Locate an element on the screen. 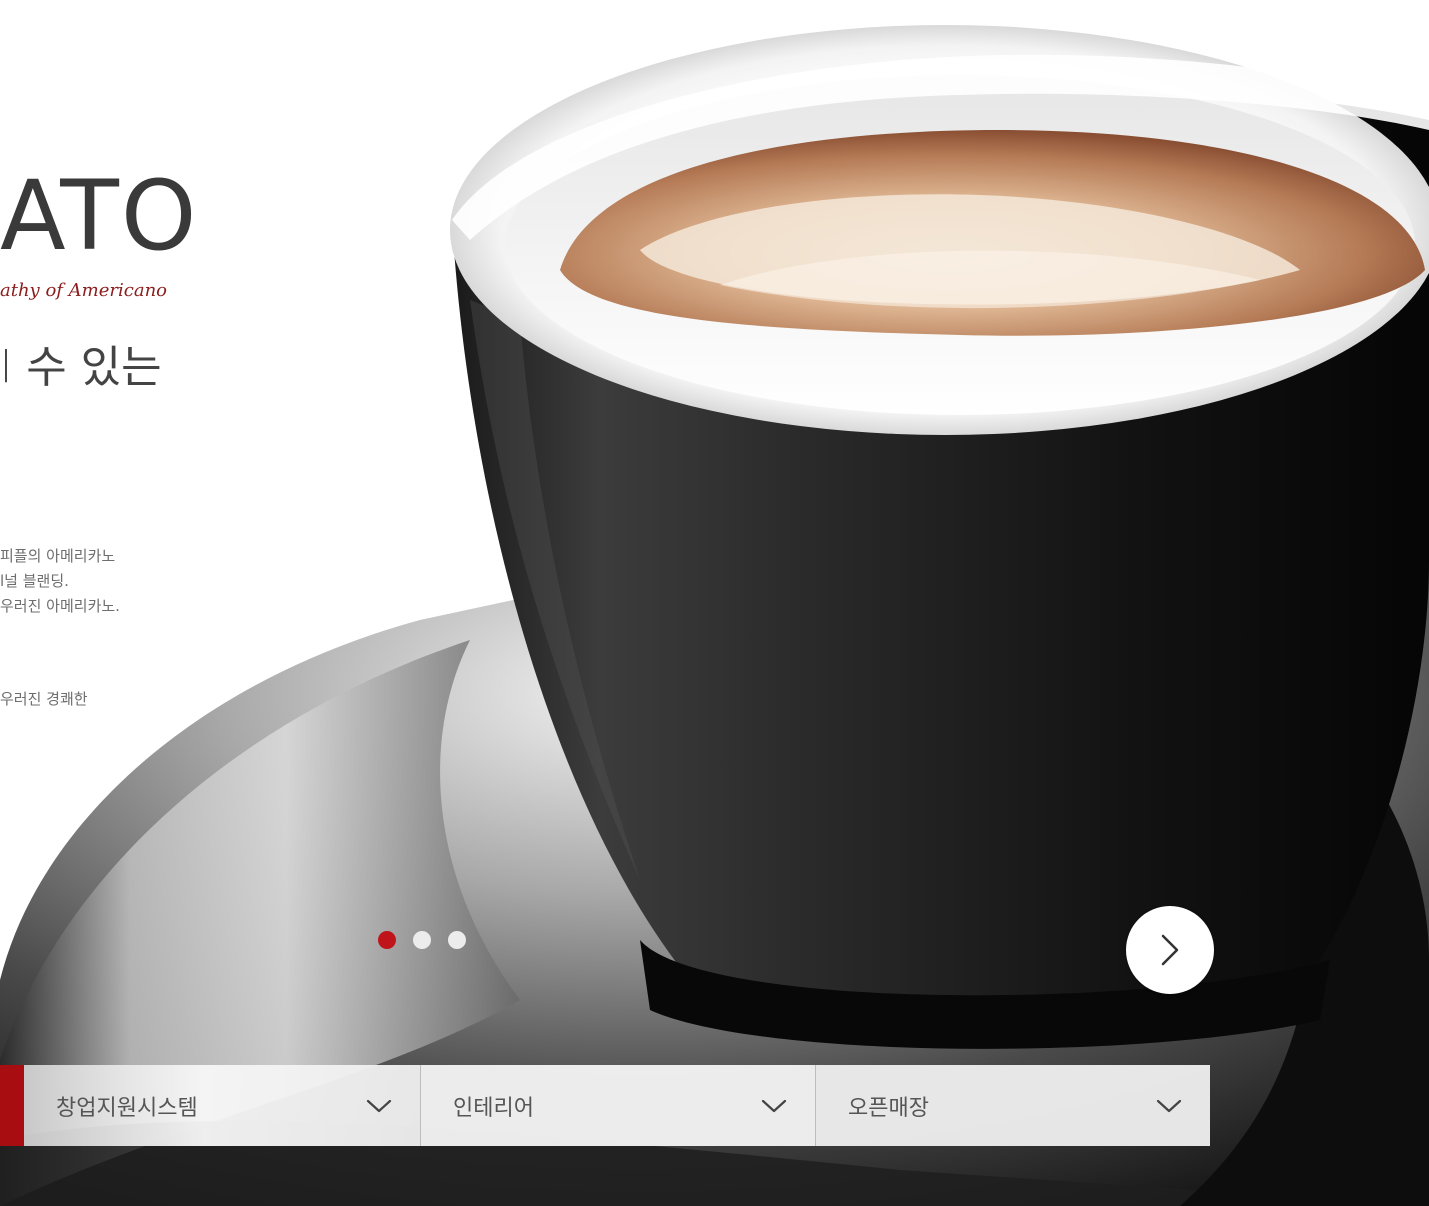  quick-menu-bar: 창업지원시스템 인테리어 오픈매장 is located at coordinates (617, 1105).